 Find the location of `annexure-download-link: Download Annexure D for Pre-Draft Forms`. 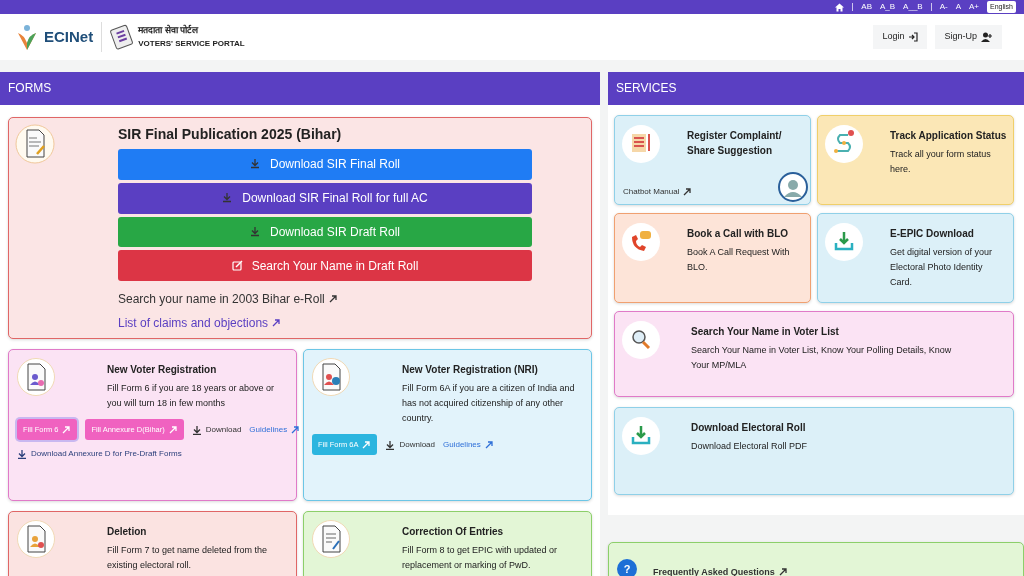

annexure-download-link: Download Annexure D for Pre-Draft Forms is located at coordinates (152, 454).